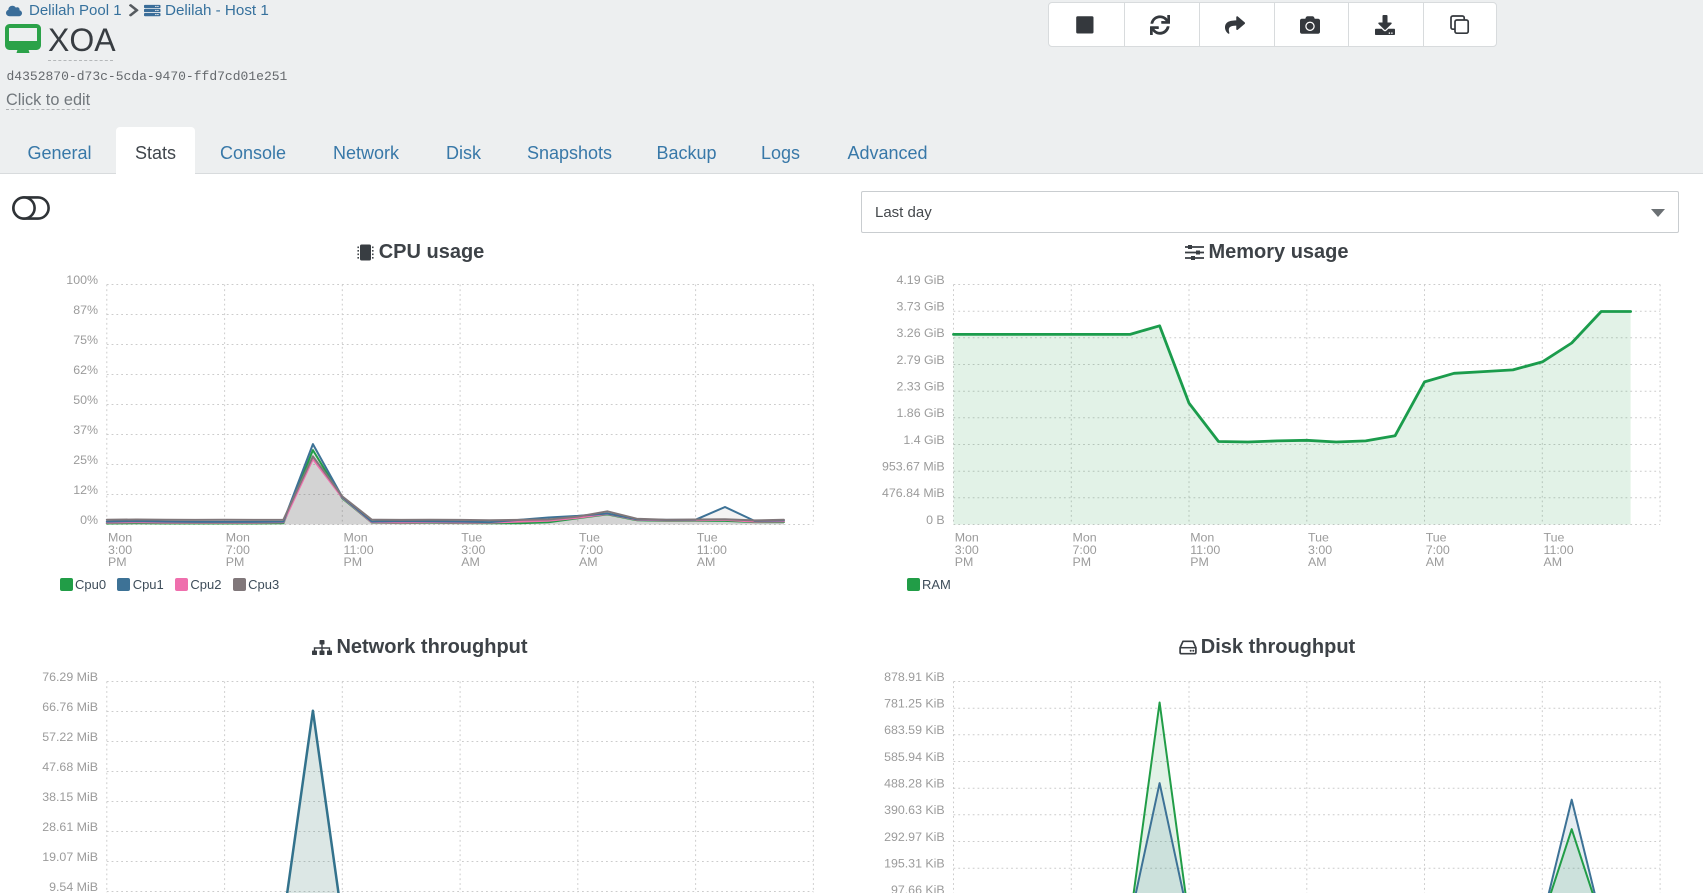 The image size is (1703, 893). What do you see at coordinates (935, 520) in the screenshot?
I see `svg-text: 0 B` at bounding box center [935, 520].